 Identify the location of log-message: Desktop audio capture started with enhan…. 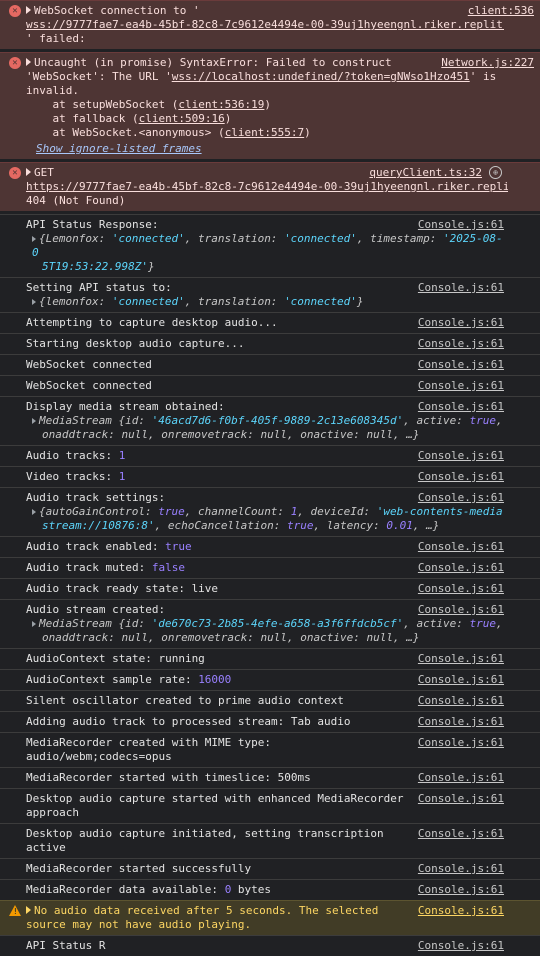
(270, 805).